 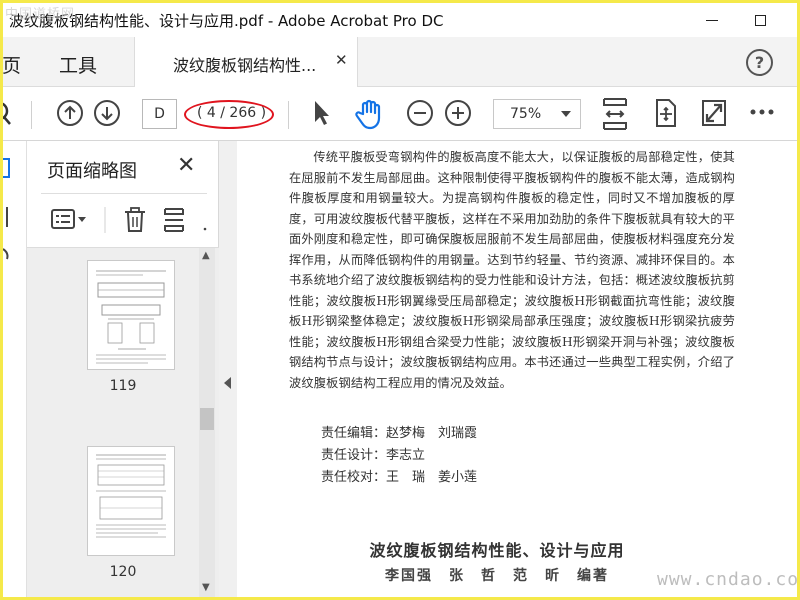 What do you see at coordinates (92, 171) in the screenshot?
I see `panel-title: 页面缩略图` at bounding box center [92, 171].